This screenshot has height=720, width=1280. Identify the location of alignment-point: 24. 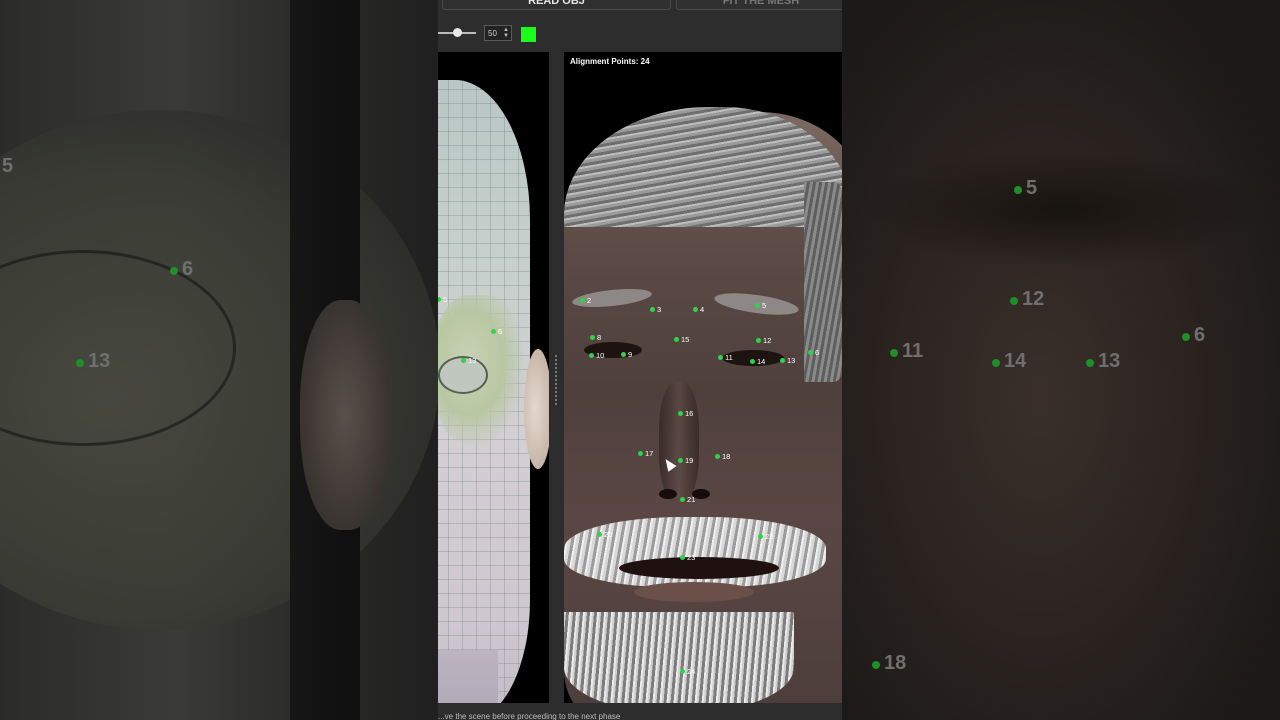
(687, 671).